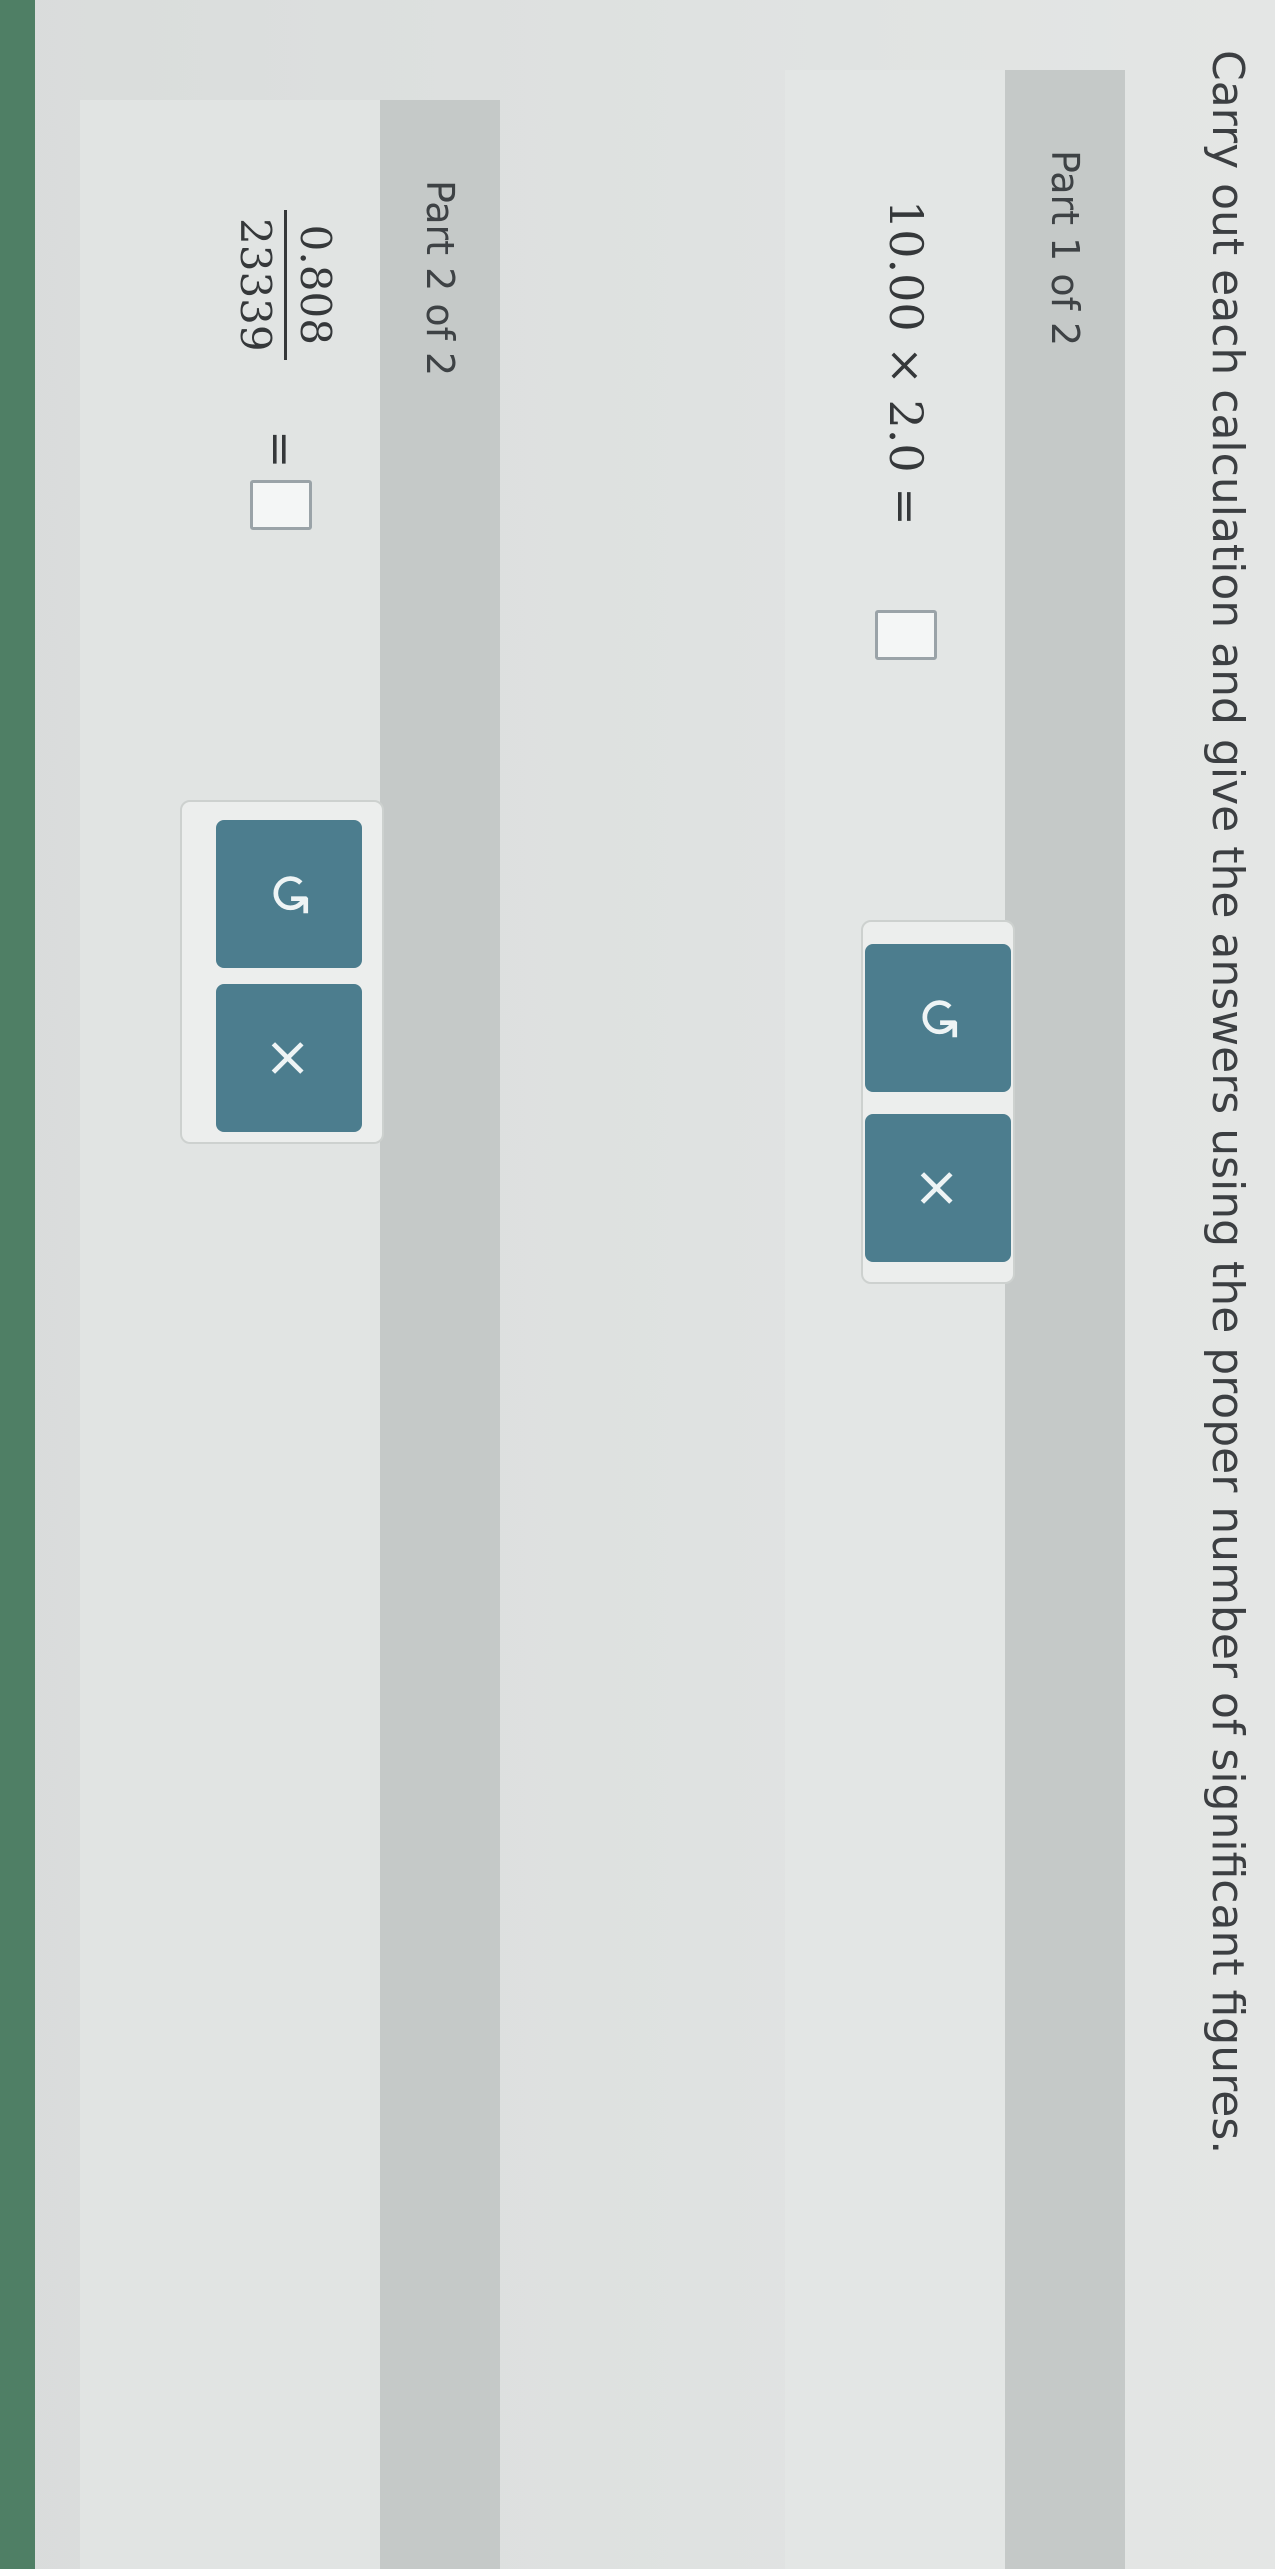  I want to click on part-2-fraction: 0.808 23339, so click(285, 285).